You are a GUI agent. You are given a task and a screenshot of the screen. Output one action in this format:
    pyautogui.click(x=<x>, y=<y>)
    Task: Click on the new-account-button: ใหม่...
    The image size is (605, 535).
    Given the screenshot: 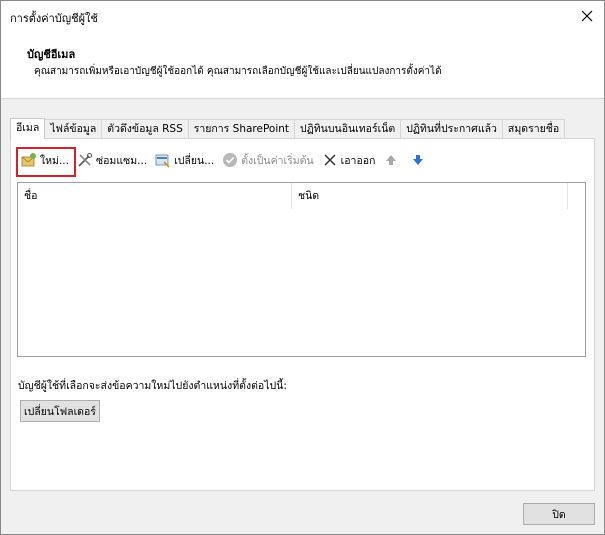 What is the action you would take?
    pyautogui.click(x=45, y=160)
    